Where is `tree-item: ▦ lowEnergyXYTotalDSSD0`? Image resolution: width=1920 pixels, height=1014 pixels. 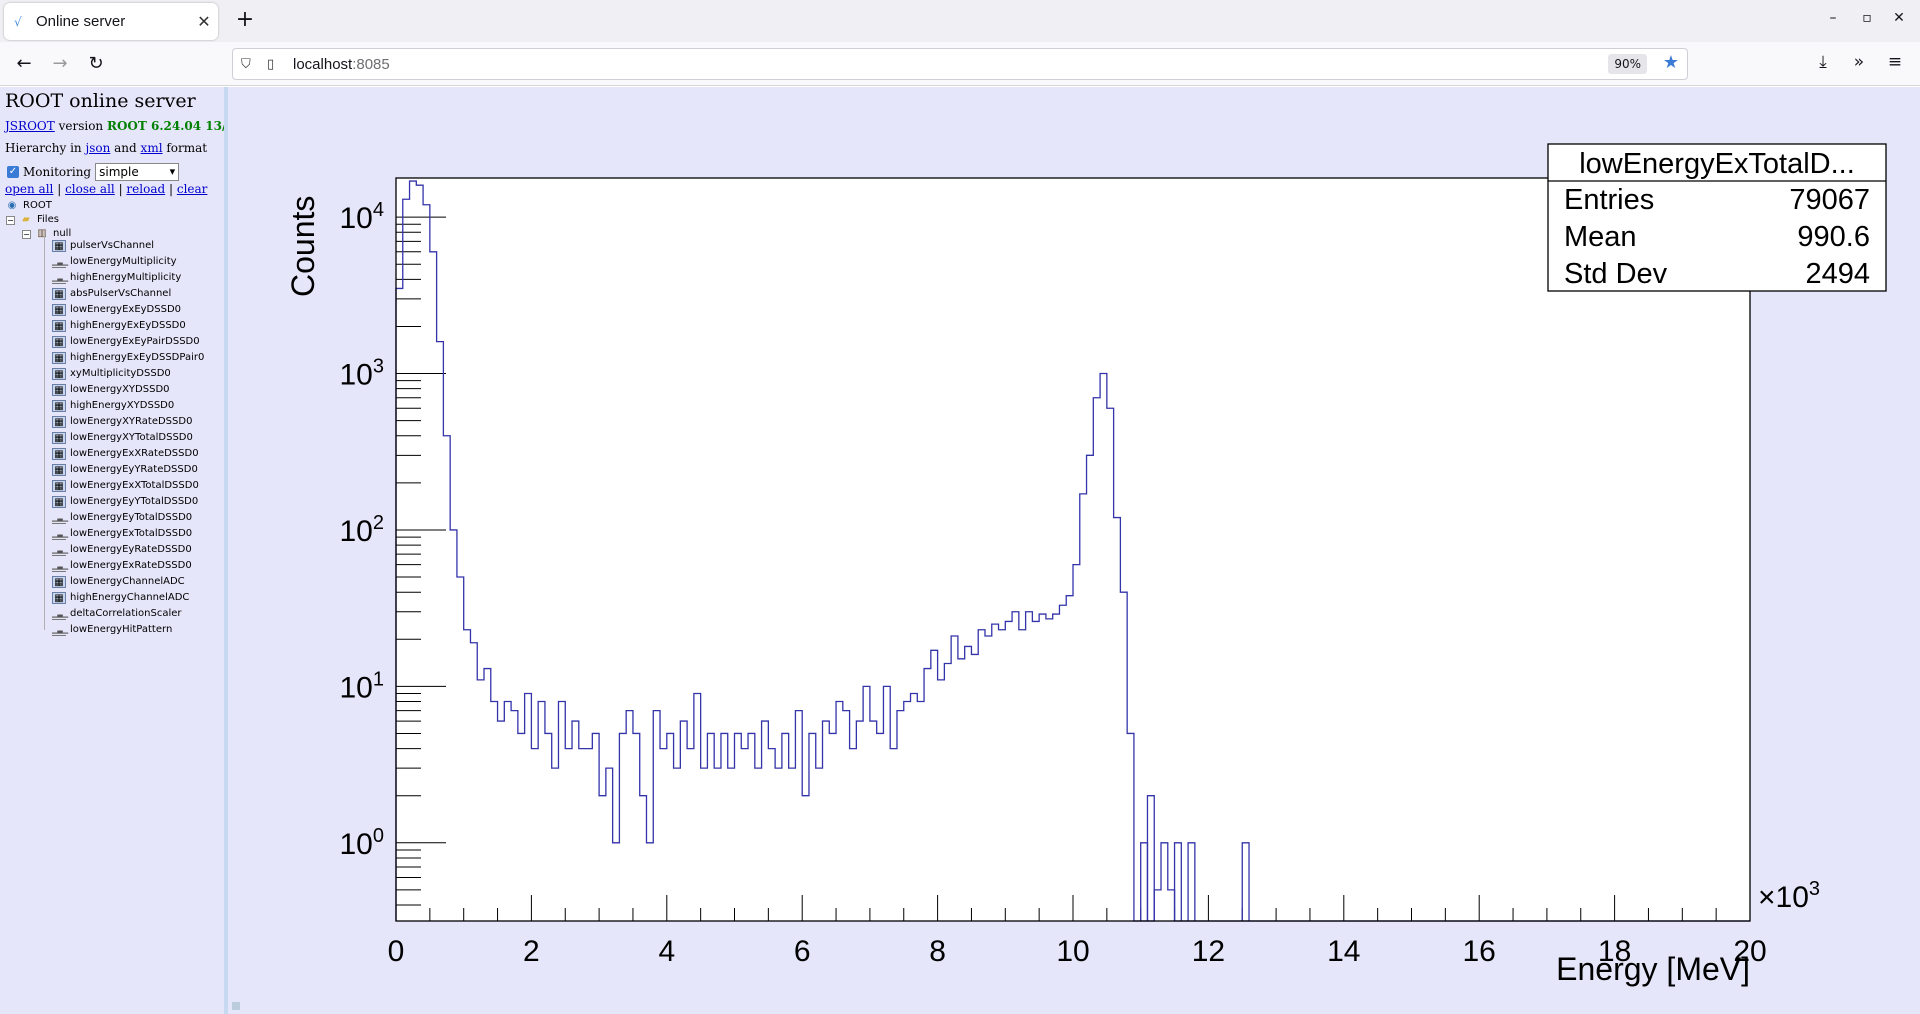
tree-item: ▦ lowEnergyXYTotalDSSD0 is located at coordinates (122, 438).